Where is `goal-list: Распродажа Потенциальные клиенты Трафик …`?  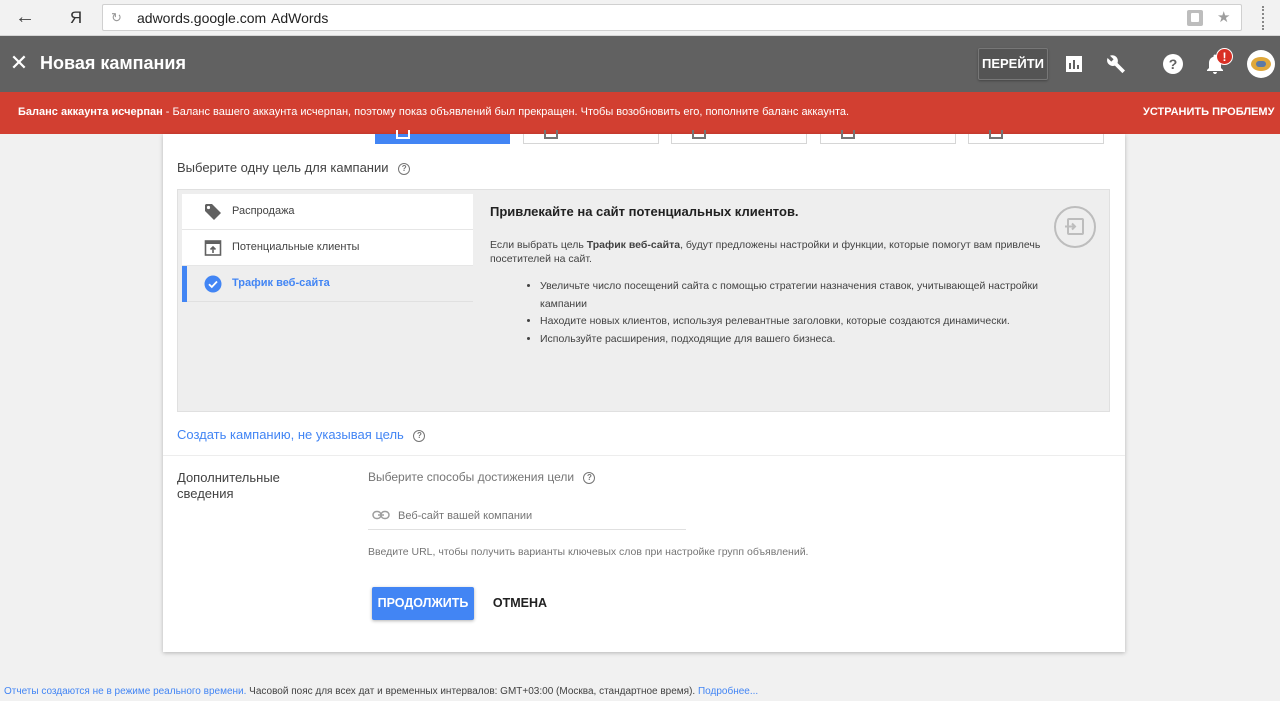
goal-list: Распродажа Потенциальные клиенты Трафик … is located at coordinates (327, 248).